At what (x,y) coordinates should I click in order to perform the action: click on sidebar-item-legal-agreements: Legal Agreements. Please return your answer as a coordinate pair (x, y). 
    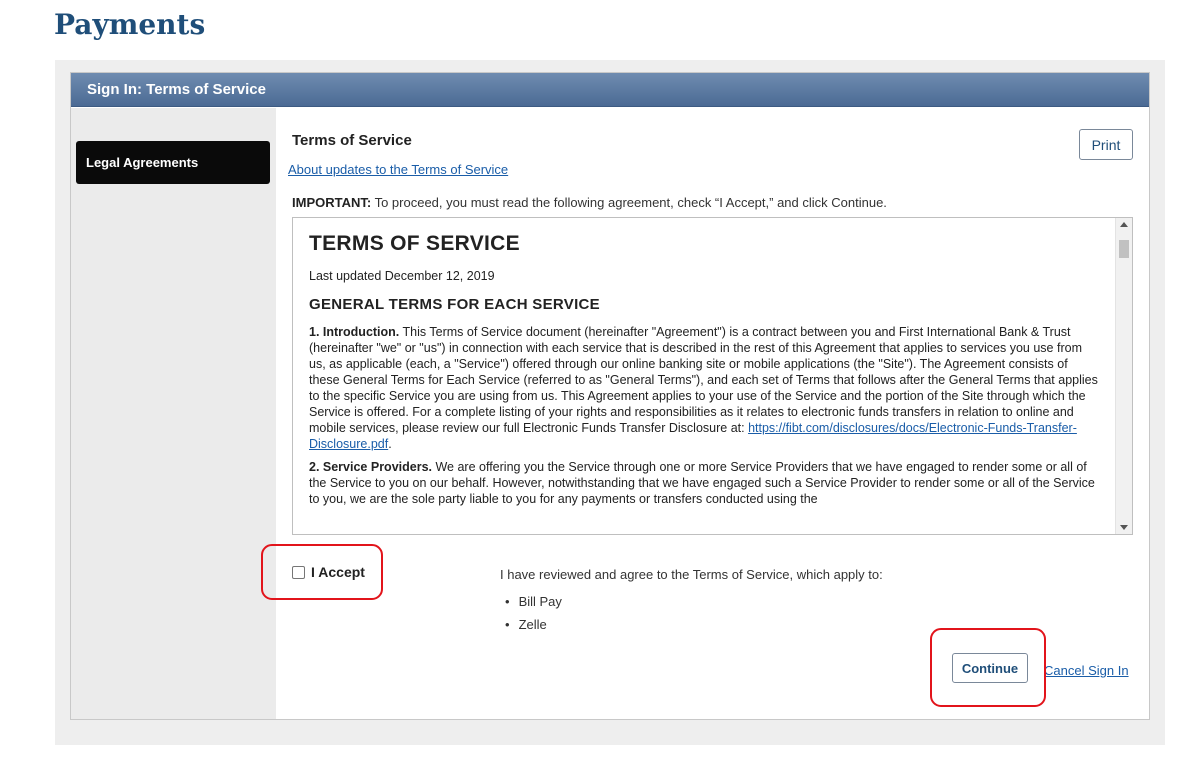
    Looking at the image, I should click on (173, 162).